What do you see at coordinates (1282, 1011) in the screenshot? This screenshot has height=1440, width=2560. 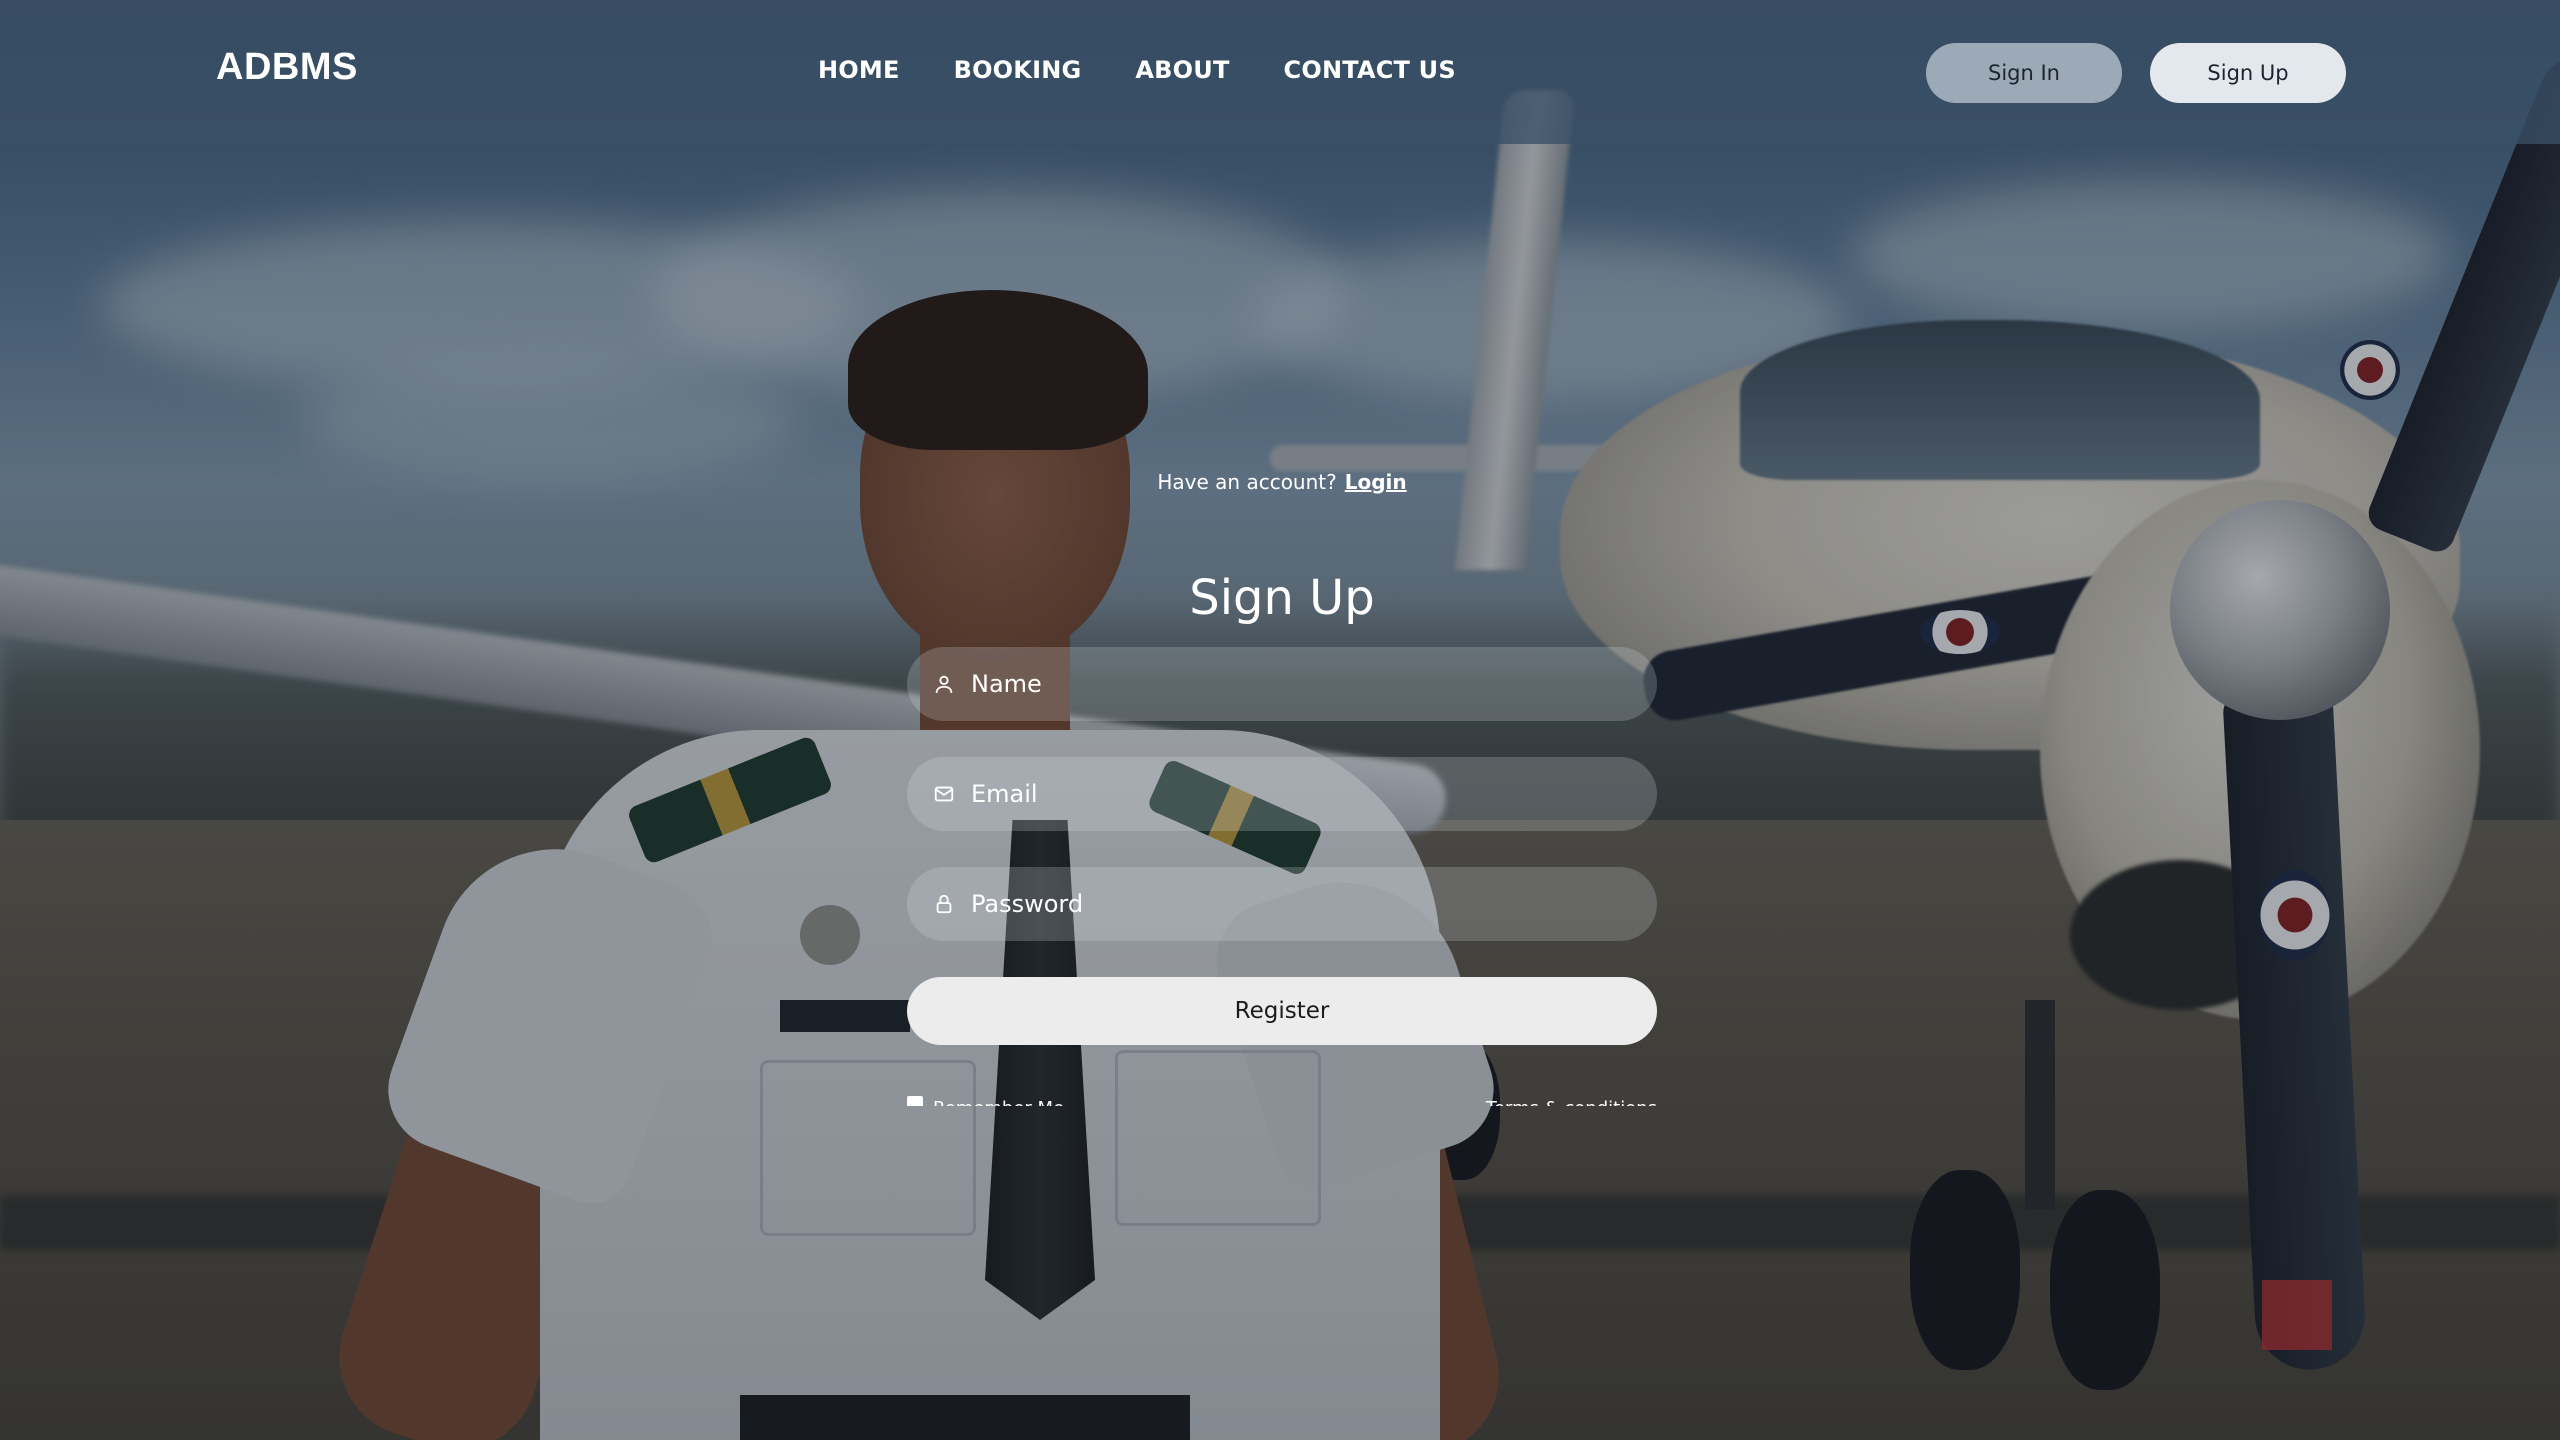 I see `register-button: Register` at bounding box center [1282, 1011].